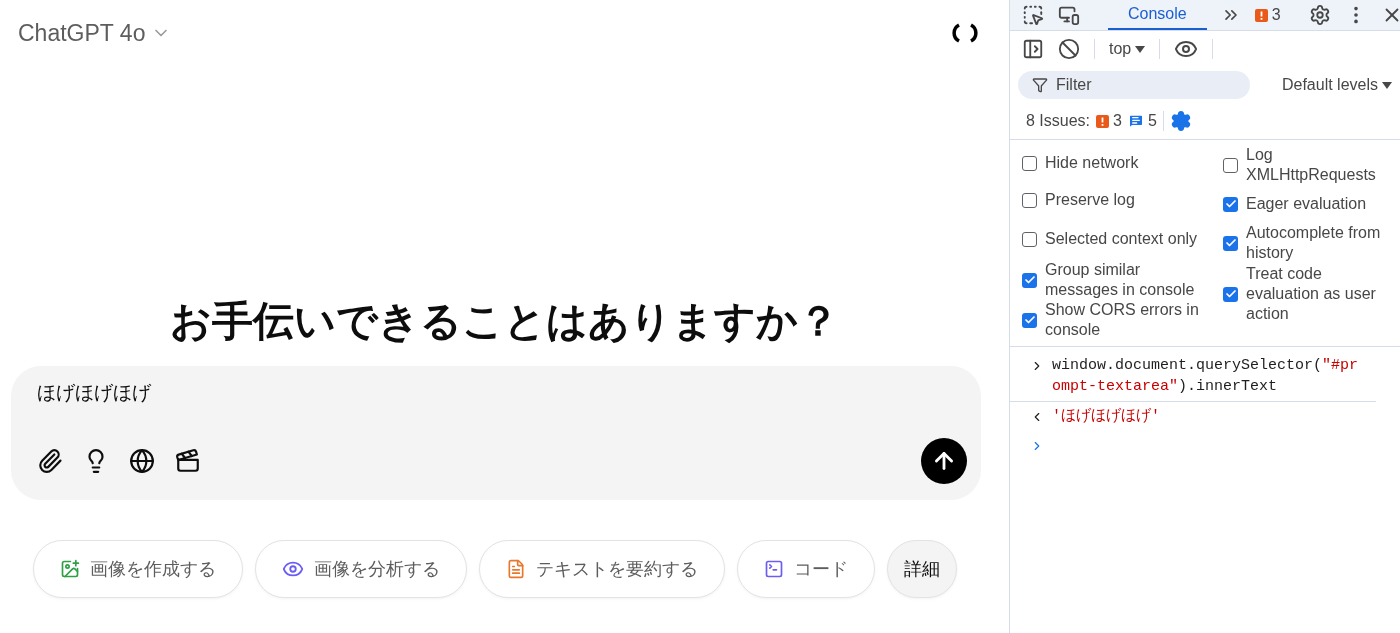  Describe the element at coordinates (1306, 204) in the screenshot. I see `setting-label: Eager evaluation` at that location.